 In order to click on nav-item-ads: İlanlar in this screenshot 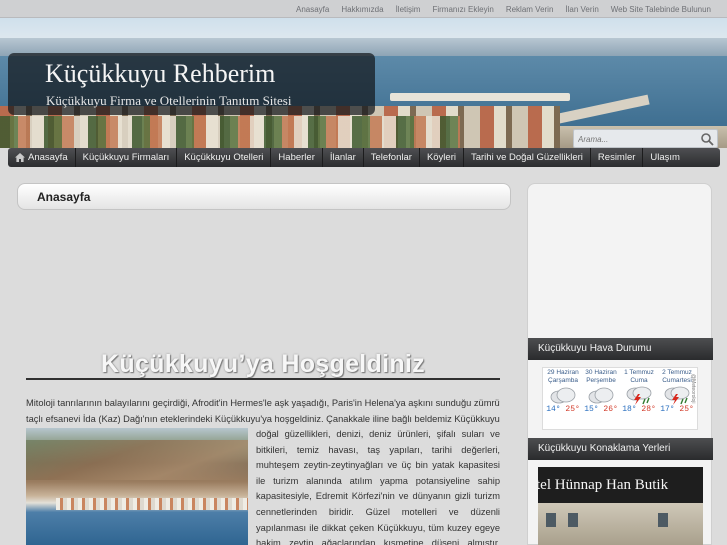, I will do `click(343, 157)`.